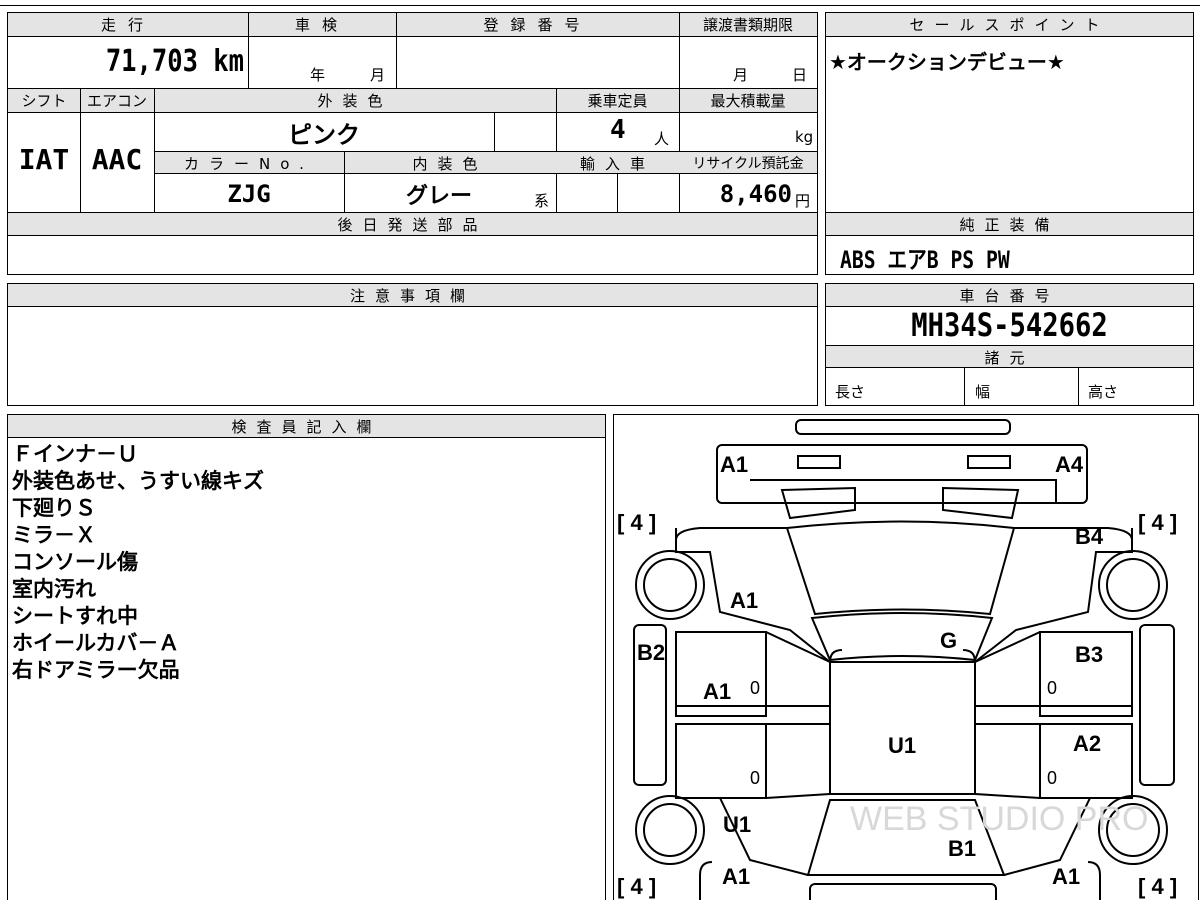 This screenshot has width=1200, height=900. Describe the element at coordinates (54, 589) in the screenshot. I see `inspector-note: 室内汚れ` at that location.